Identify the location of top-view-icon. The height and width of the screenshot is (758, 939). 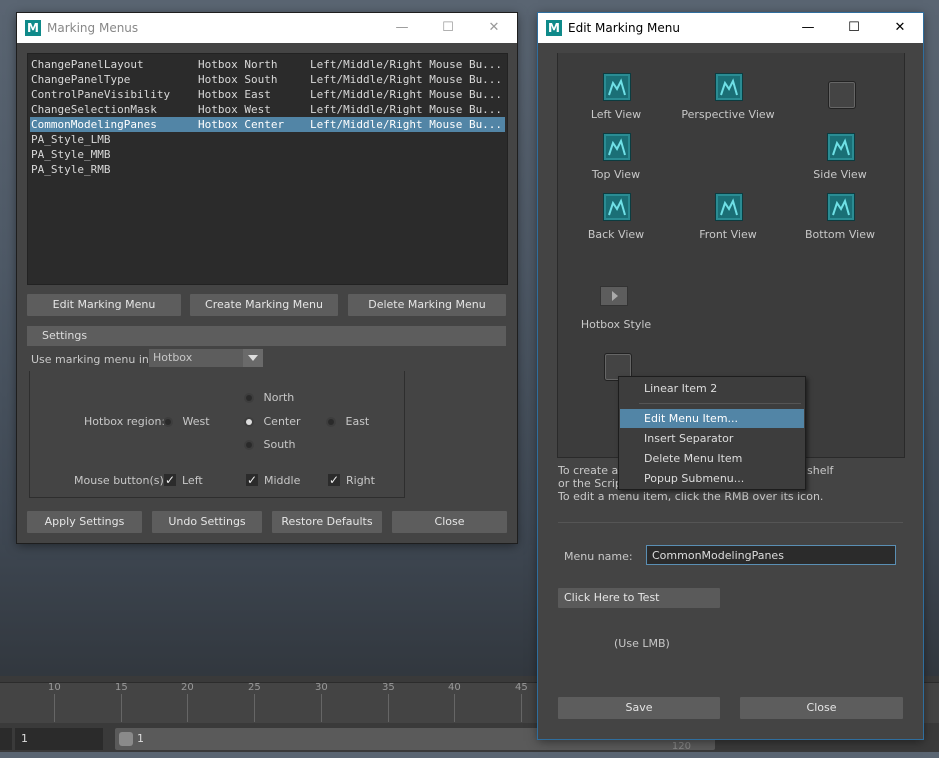
(617, 147).